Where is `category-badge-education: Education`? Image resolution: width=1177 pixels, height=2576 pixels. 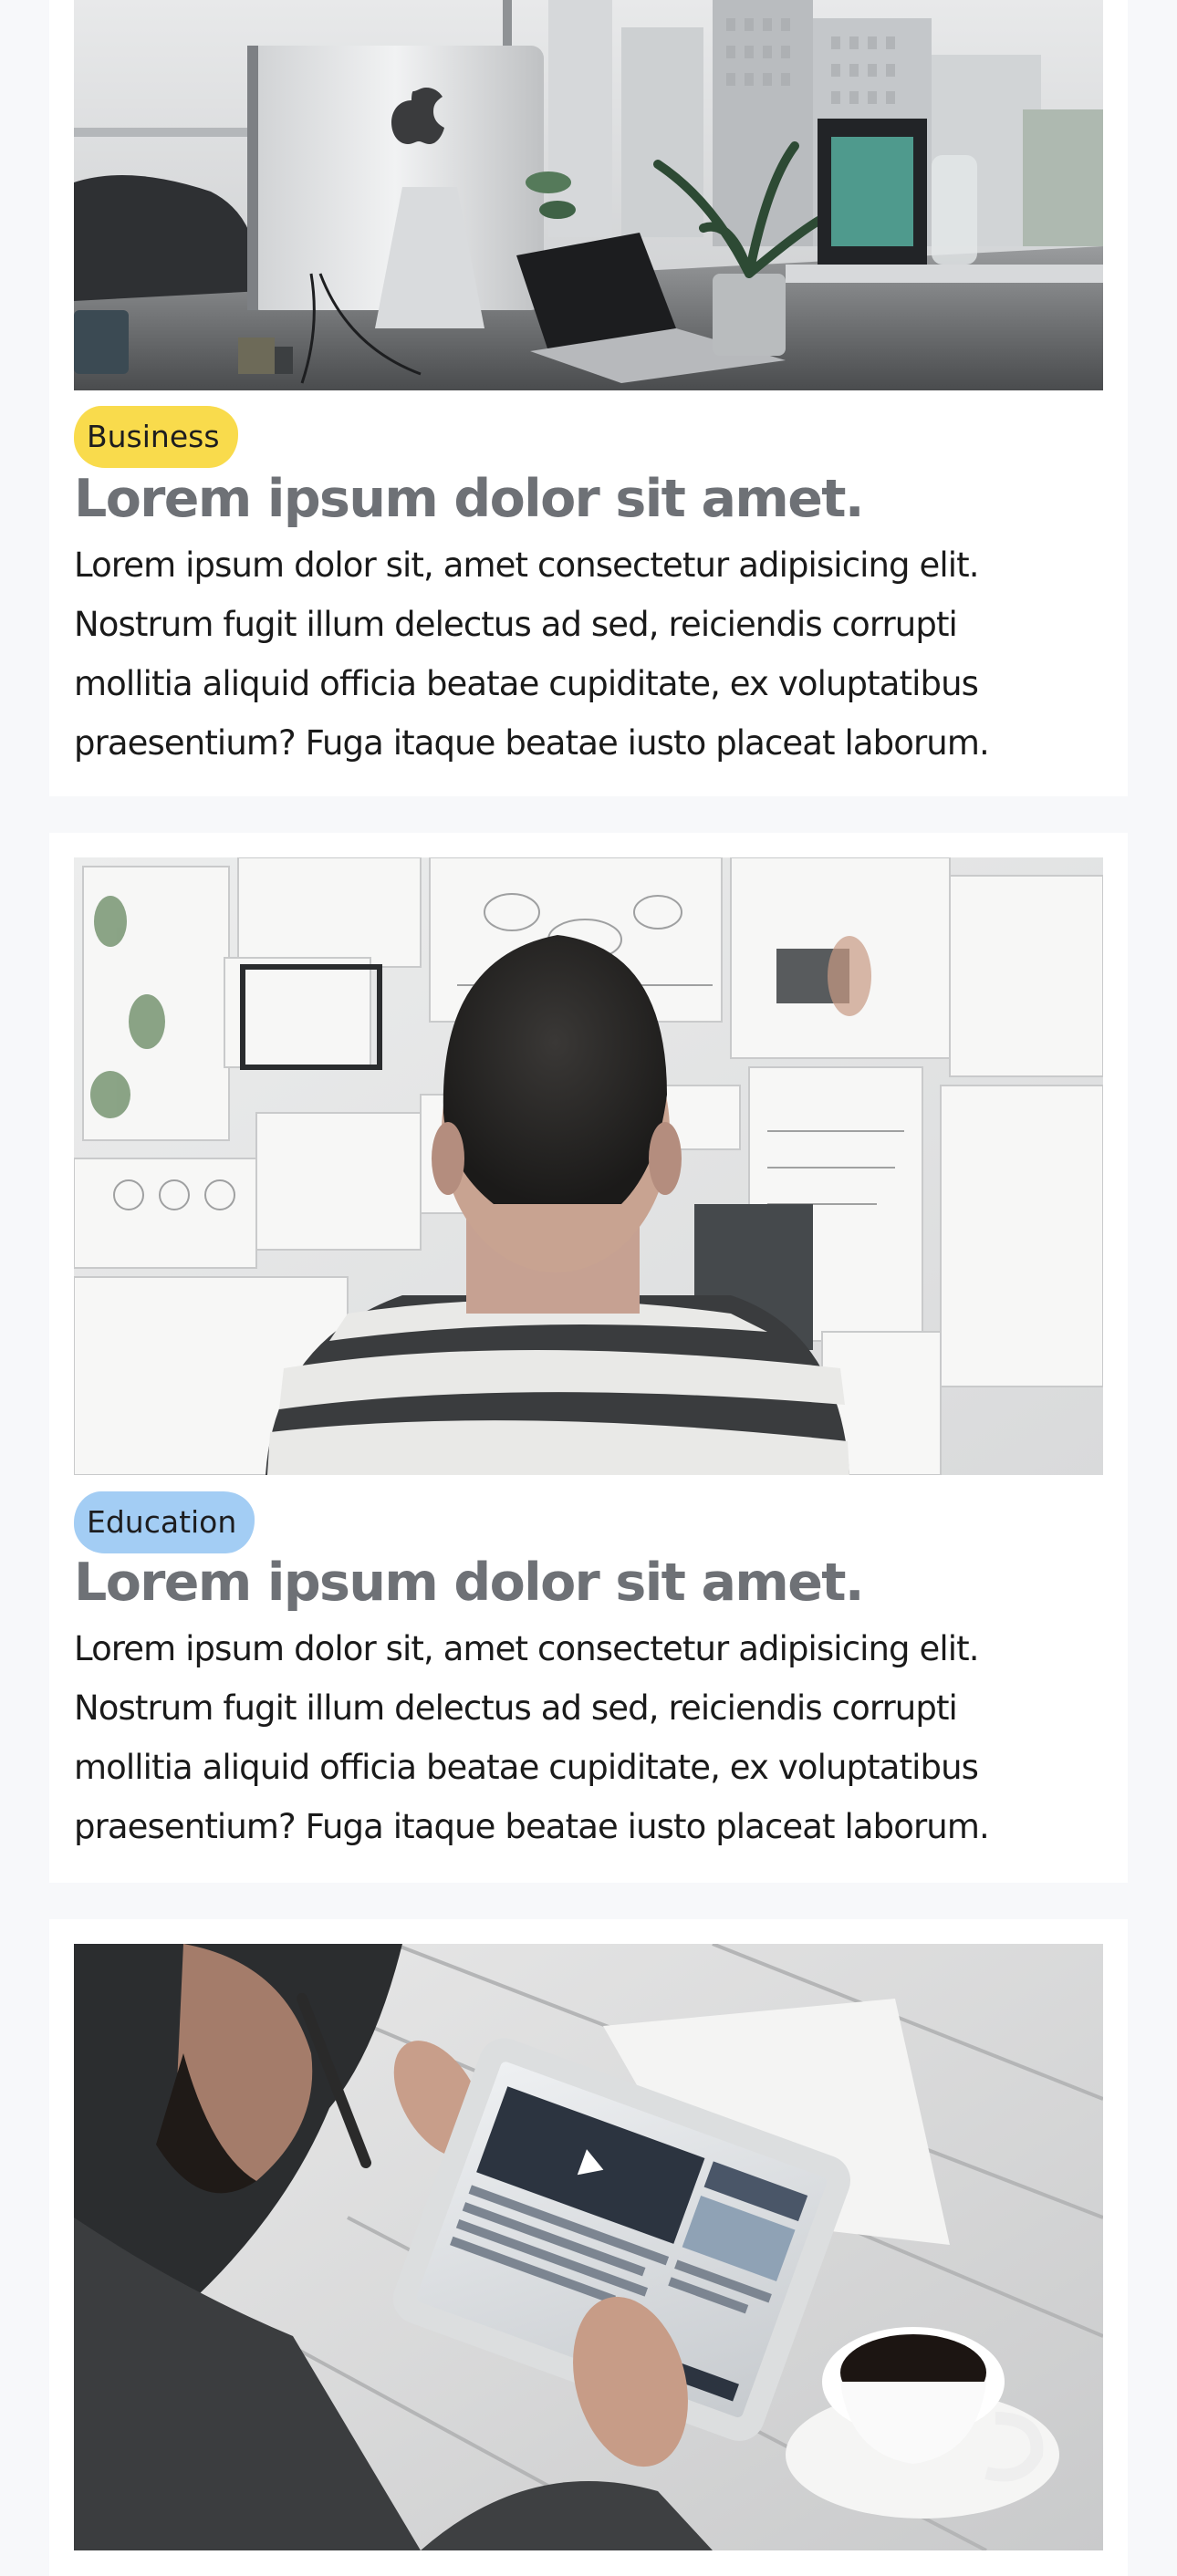
category-badge-education: Education is located at coordinates (165, 1522).